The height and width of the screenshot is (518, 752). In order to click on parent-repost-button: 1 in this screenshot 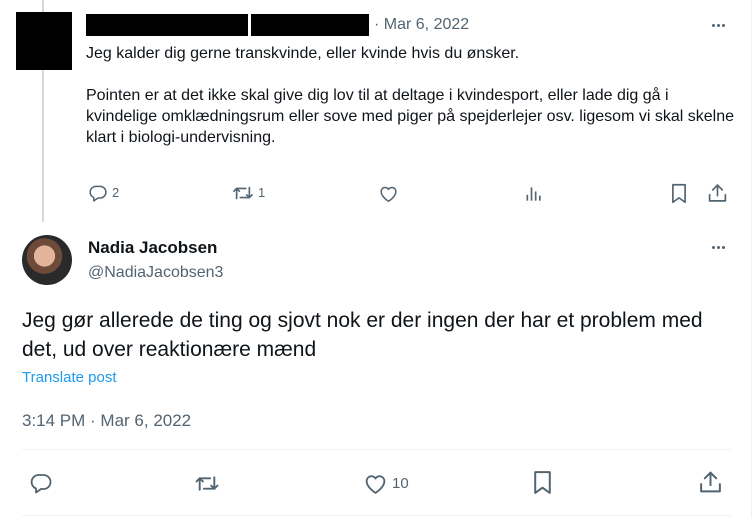, I will do `click(248, 193)`.